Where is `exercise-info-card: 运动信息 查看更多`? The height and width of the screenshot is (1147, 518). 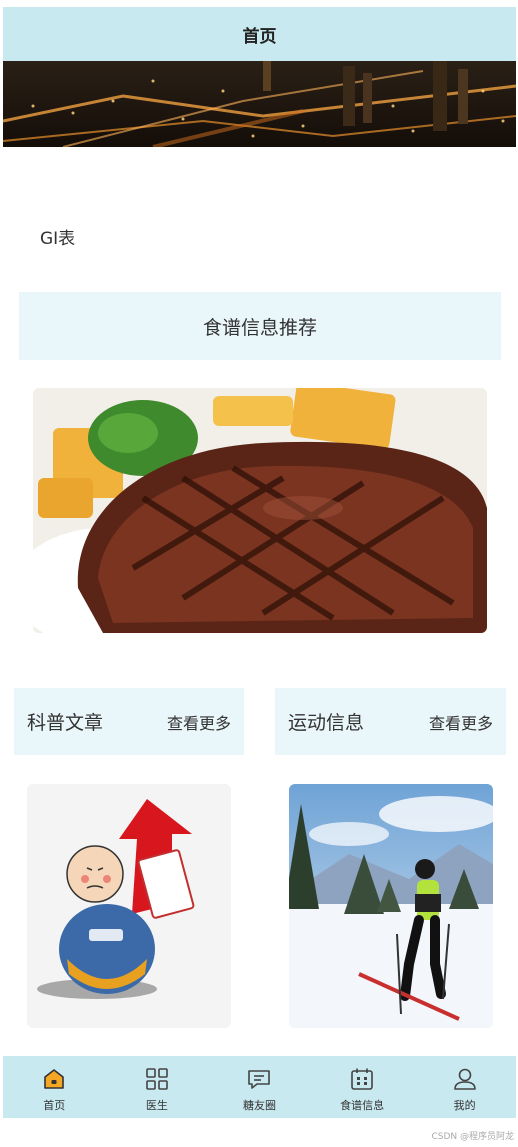
exercise-info-card: 运动信息 查看更多 is located at coordinates (390, 721).